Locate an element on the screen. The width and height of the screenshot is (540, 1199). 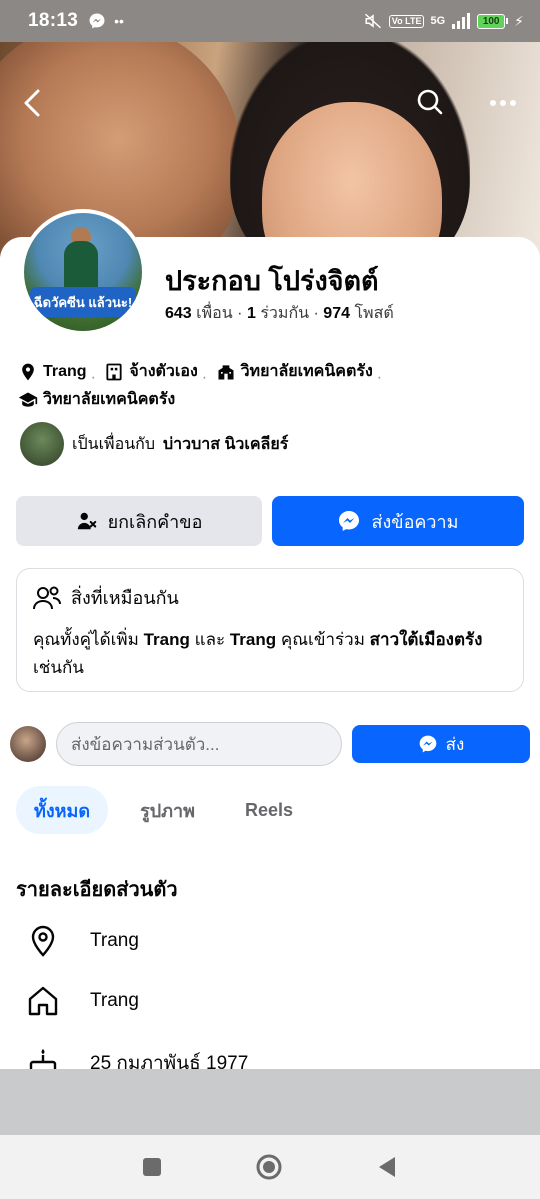
tab-reels: Reels is located at coordinates (269, 810).